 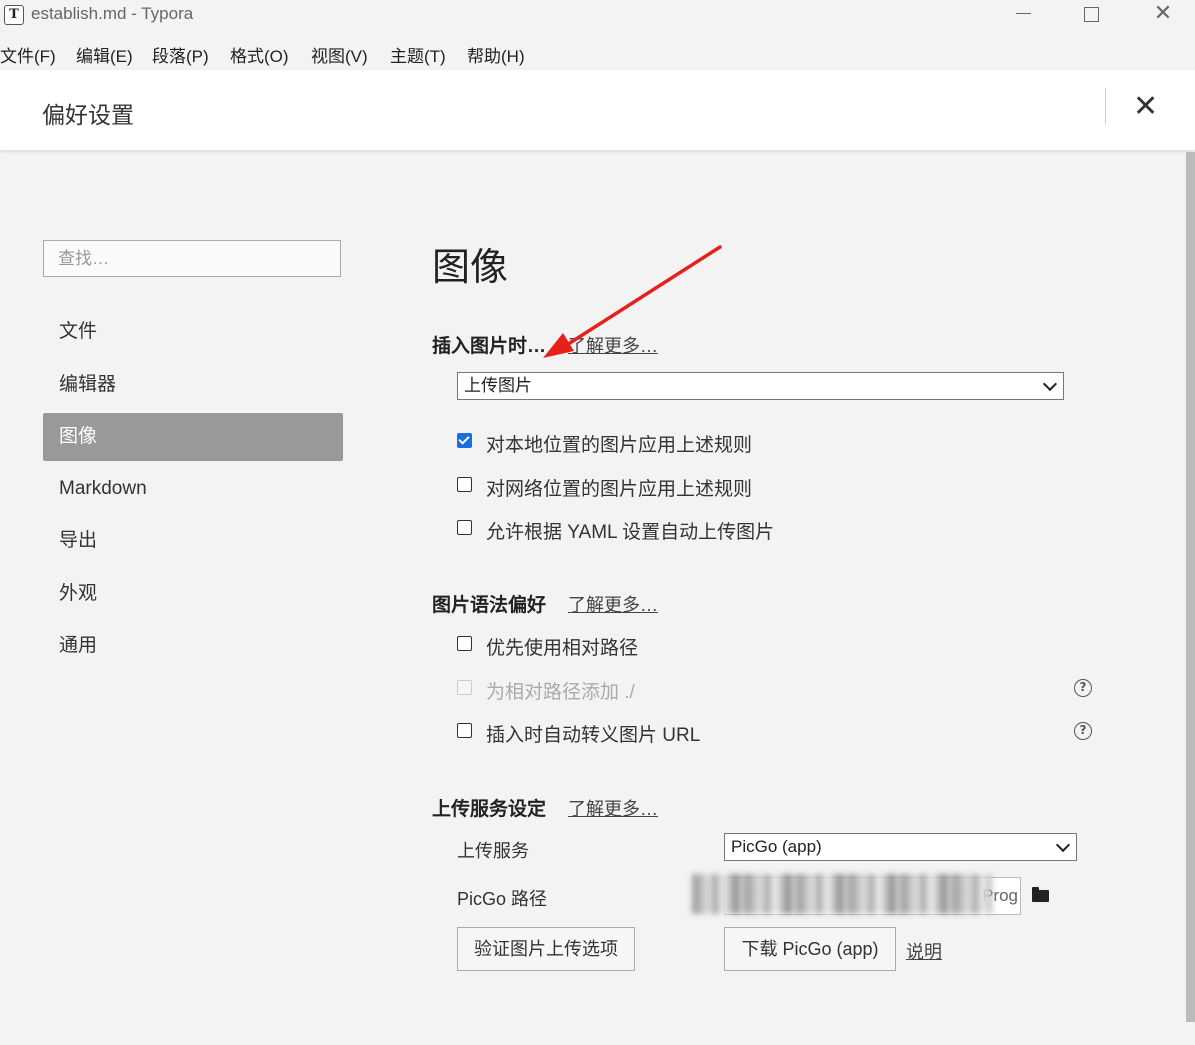 I want to click on yaml-auto-upload-label: 允许根据 YAML 设置自动上传图片, so click(x=630, y=532).